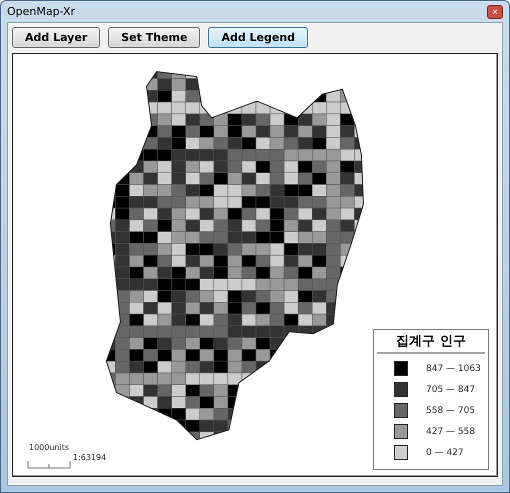 The width and height of the screenshot is (510, 493). What do you see at coordinates (431, 343) in the screenshot?
I see `legend-title: 집계구 인구` at bounding box center [431, 343].